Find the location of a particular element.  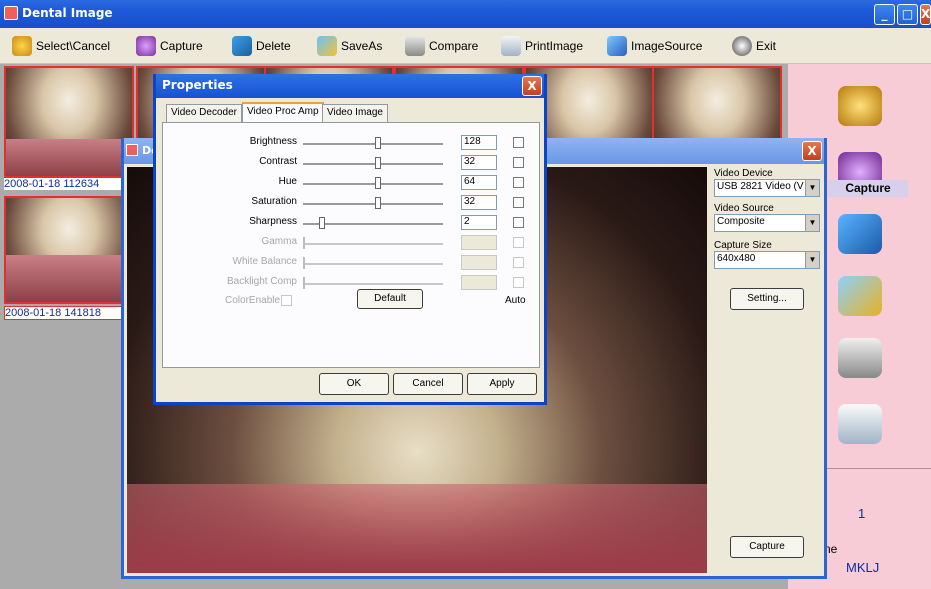

backlight-comp-auto-checkbox is located at coordinates (518, 282).